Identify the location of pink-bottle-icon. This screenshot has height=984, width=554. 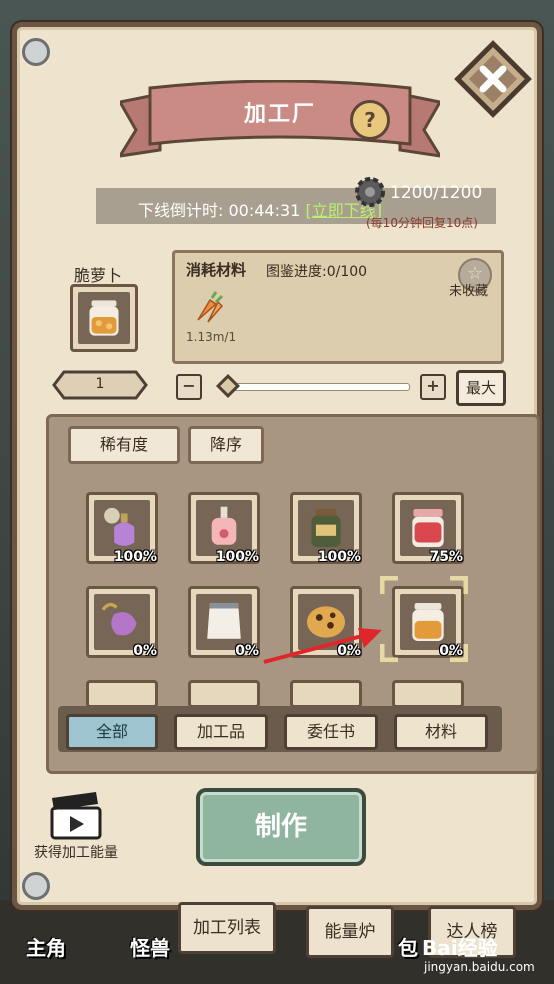
(224, 525).